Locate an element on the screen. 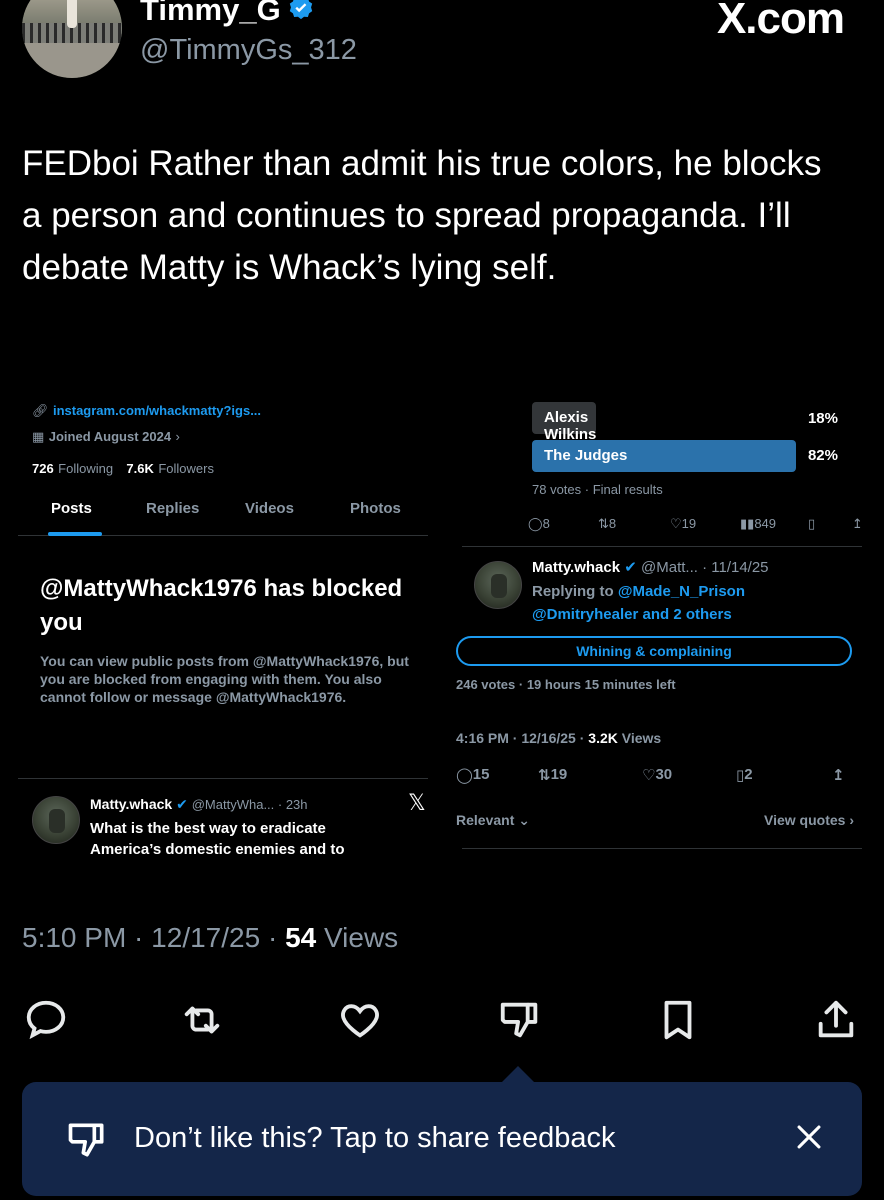 This screenshot has height=1200, width=884. downvote-button is located at coordinates (520, 1020).